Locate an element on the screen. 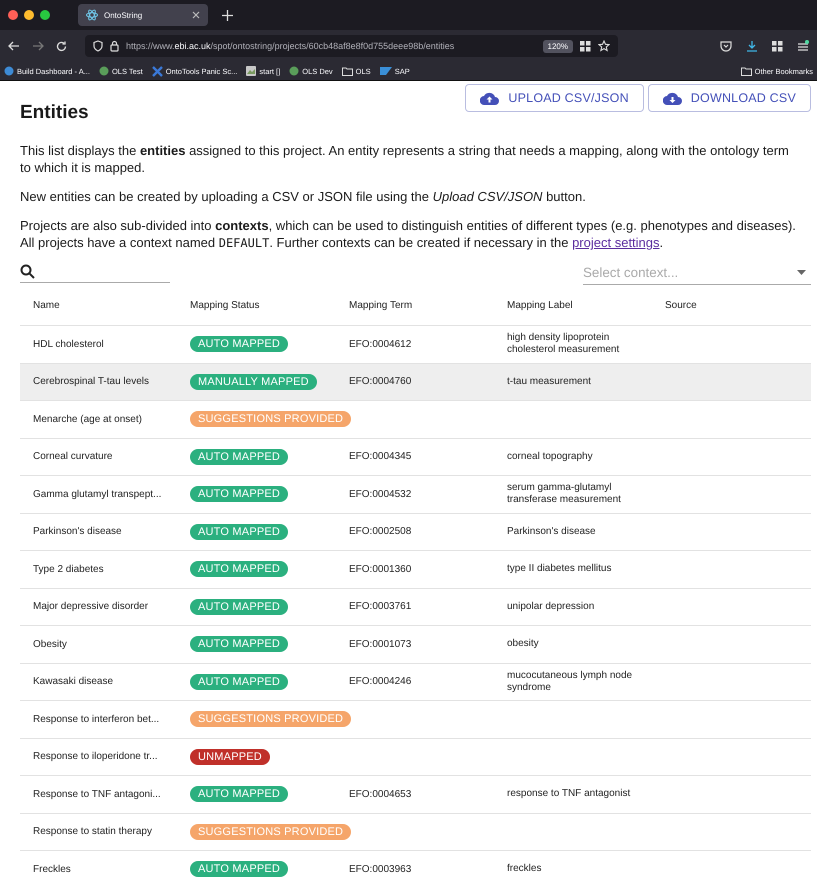 This screenshot has height=886, width=817. column-header: Mapping Status is located at coordinates (225, 305).